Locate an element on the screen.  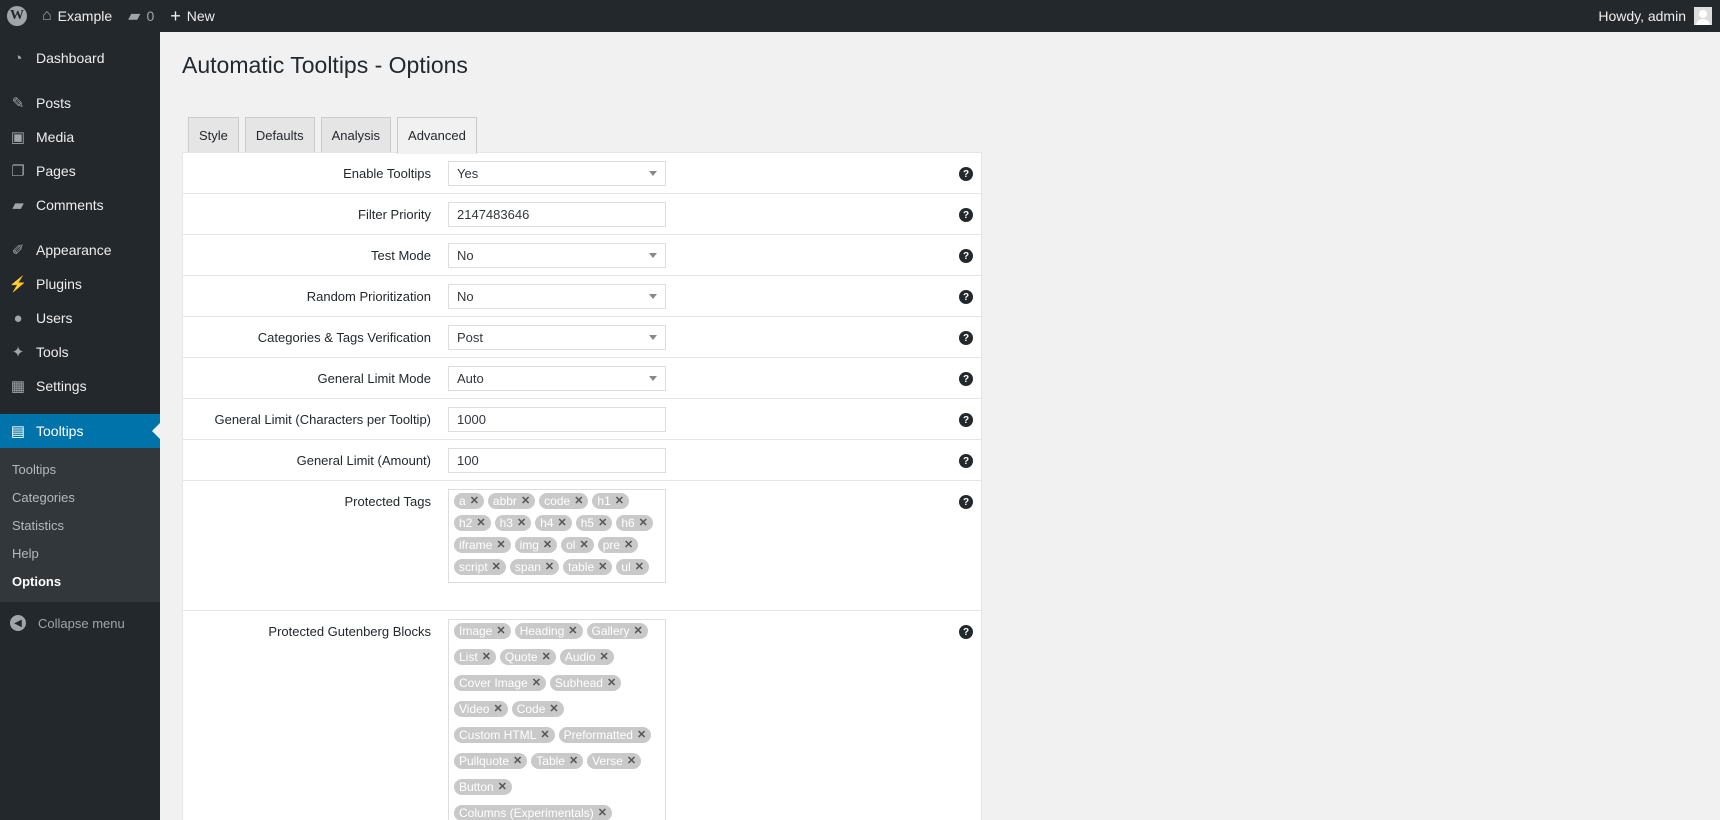
tab-advanced: Advanced is located at coordinates (437, 135).